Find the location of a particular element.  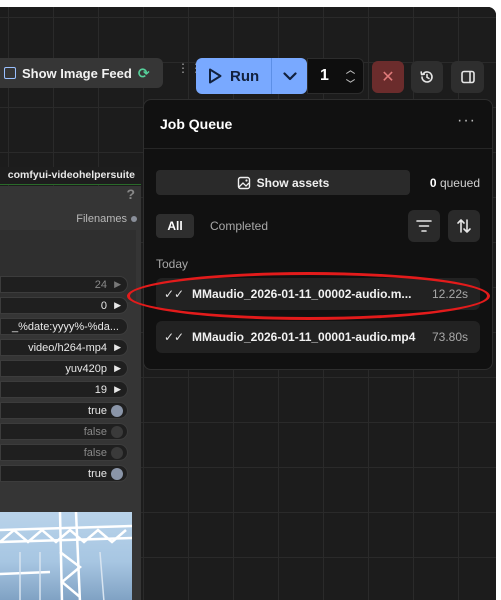

show-image-feed-button: Show Image Feed ⟳ is located at coordinates (81, 73).